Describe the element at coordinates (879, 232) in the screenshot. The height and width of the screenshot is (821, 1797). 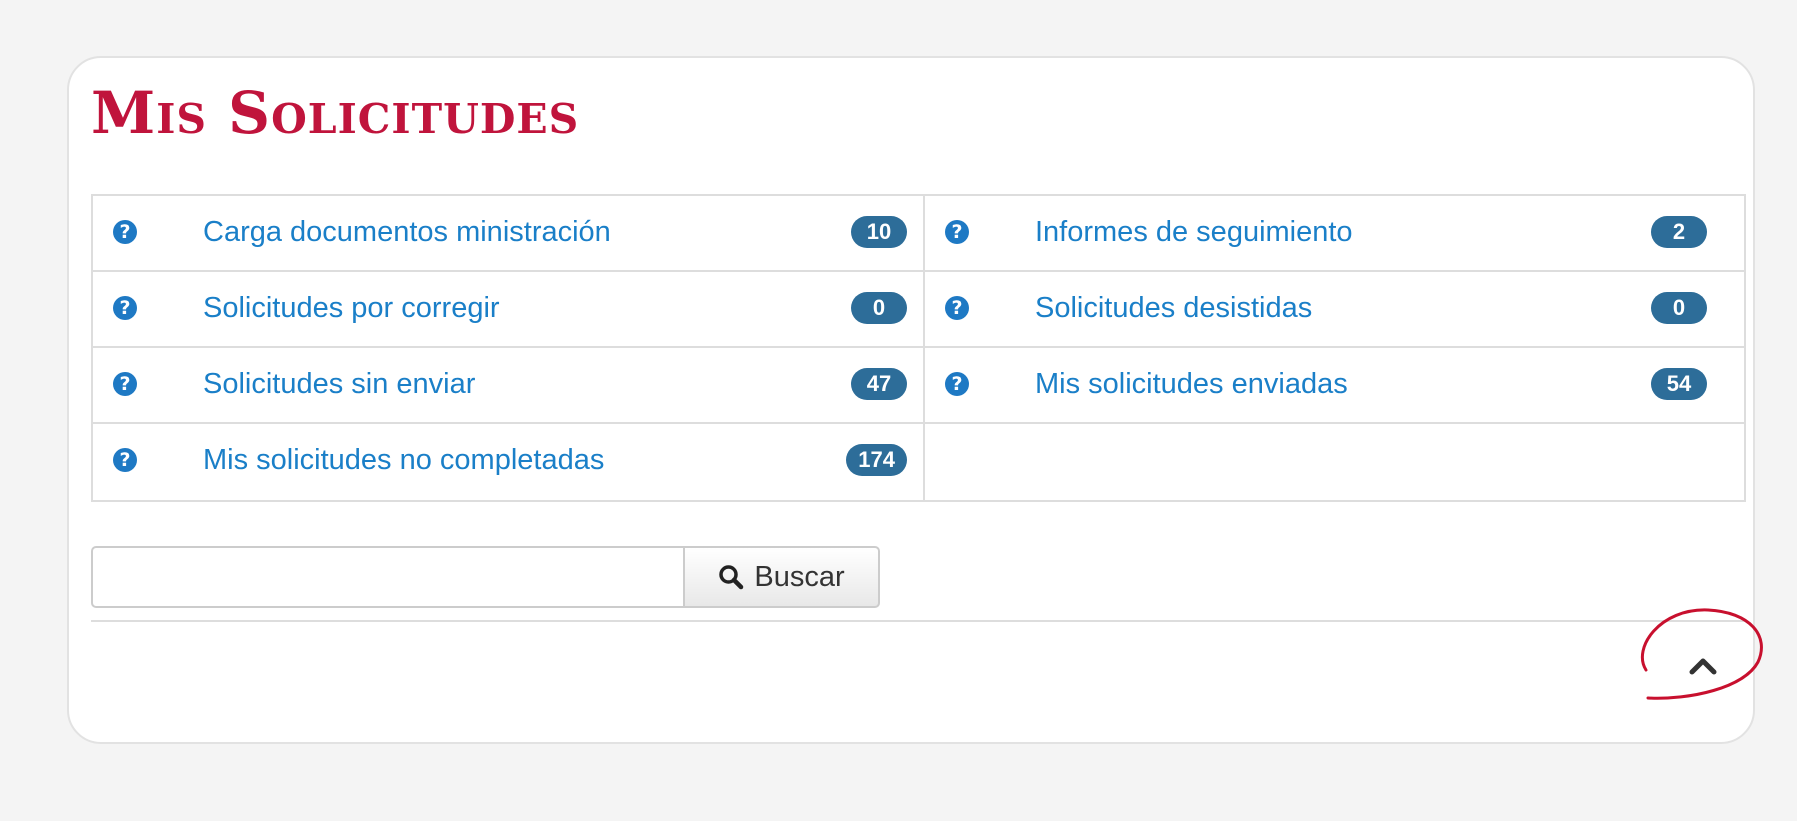
I see `count-badge: 10` at that location.